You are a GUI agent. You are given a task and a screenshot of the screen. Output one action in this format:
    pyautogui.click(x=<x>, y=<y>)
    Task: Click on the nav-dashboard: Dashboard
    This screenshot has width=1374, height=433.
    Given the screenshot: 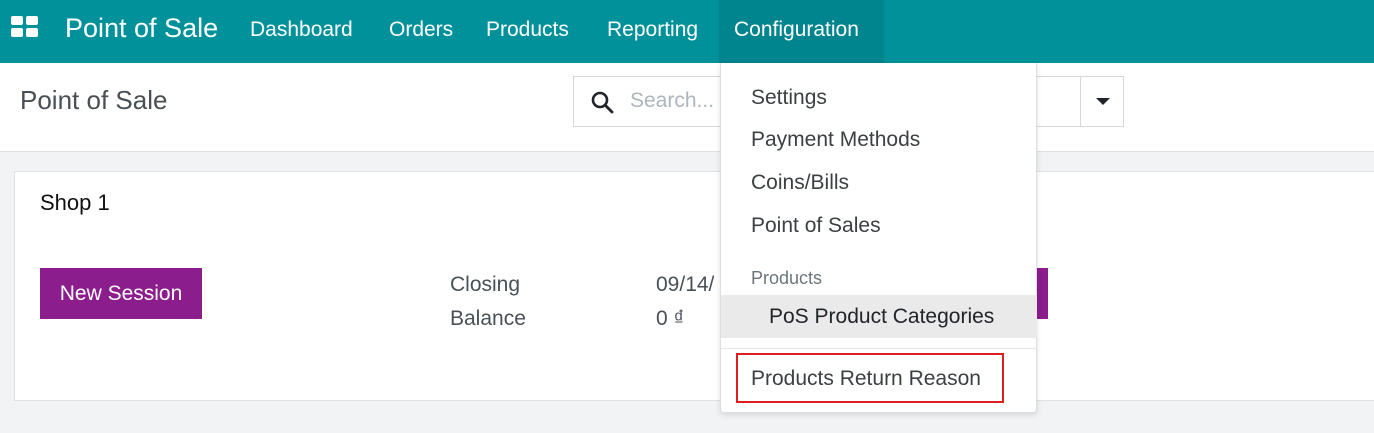 What is the action you would take?
    pyautogui.click(x=301, y=31)
    